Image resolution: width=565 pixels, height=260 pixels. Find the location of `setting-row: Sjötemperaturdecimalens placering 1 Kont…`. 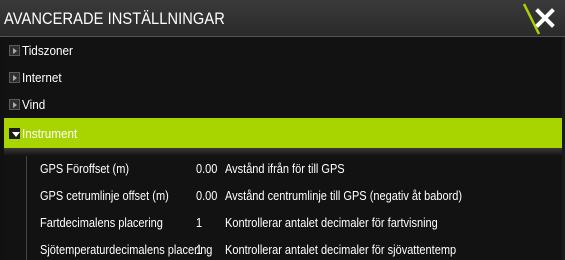

setting-row: Sjötemperaturdecimalens placering 1 Kont… is located at coordinates (284, 248).